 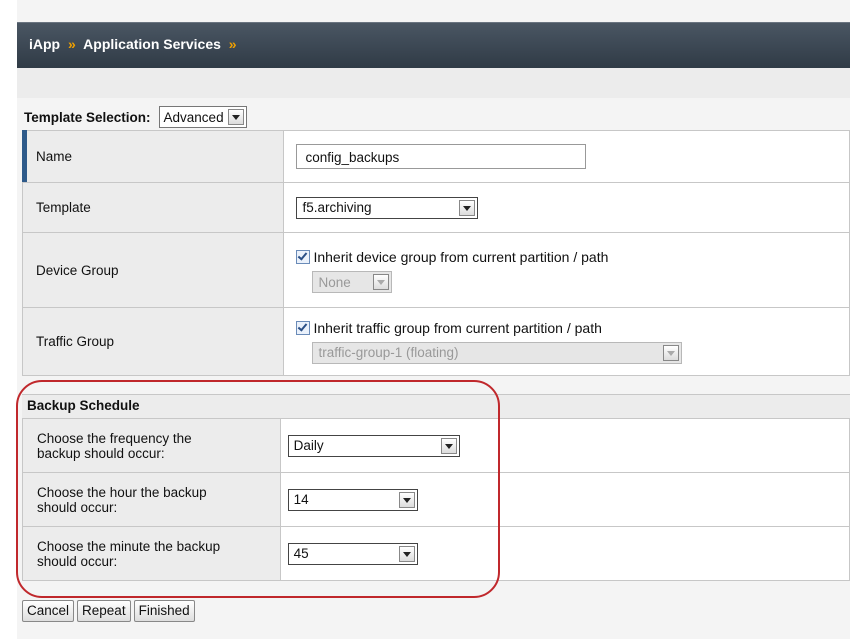 I want to click on name-label: Name, so click(x=153, y=156).